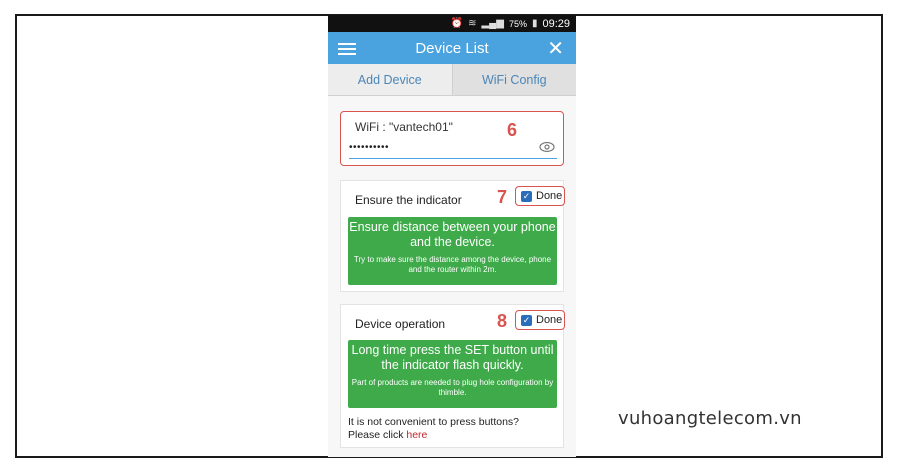  I want to click on step-number-7: 7, so click(502, 197).